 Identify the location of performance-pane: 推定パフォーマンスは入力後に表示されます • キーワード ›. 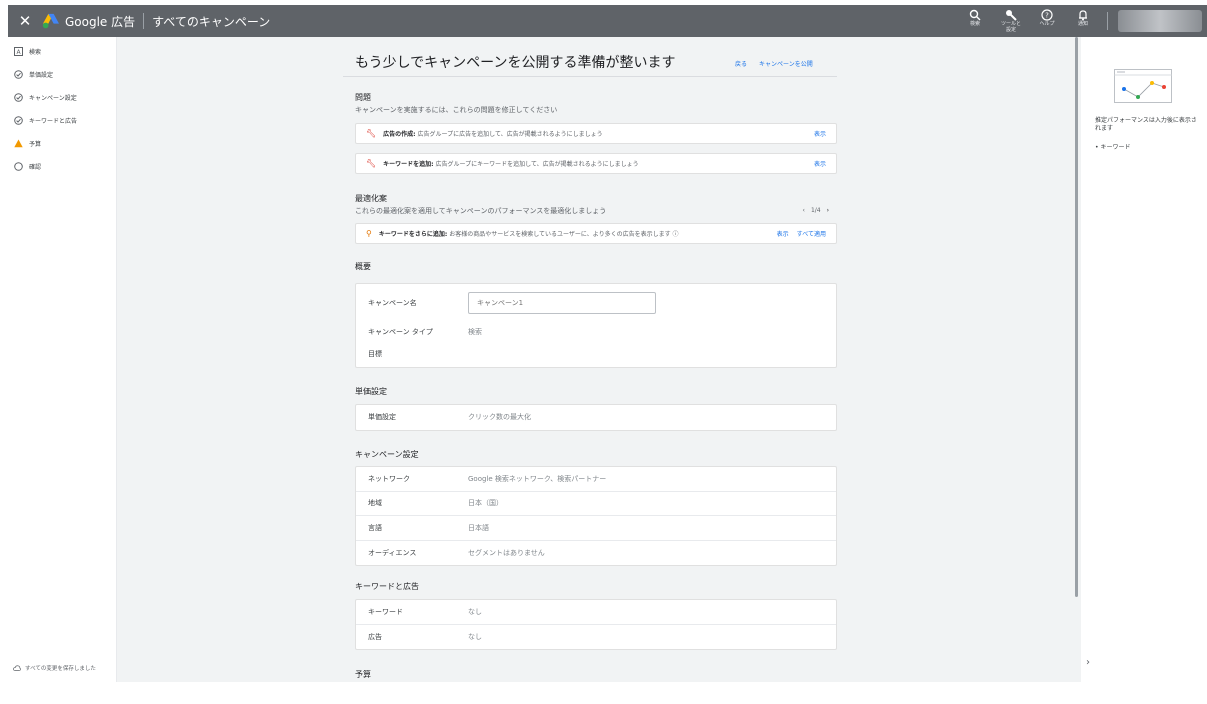
(1144, 359).